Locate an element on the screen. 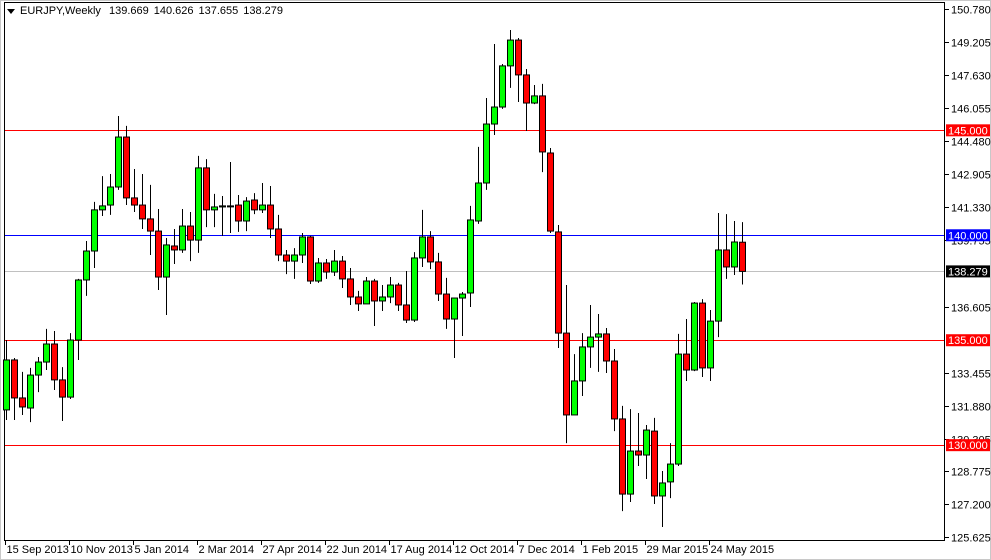 The height and width of the screenshot is (560, 991). date-tick-label: 22 Jun 2014 is located at coordinates (357, 550).